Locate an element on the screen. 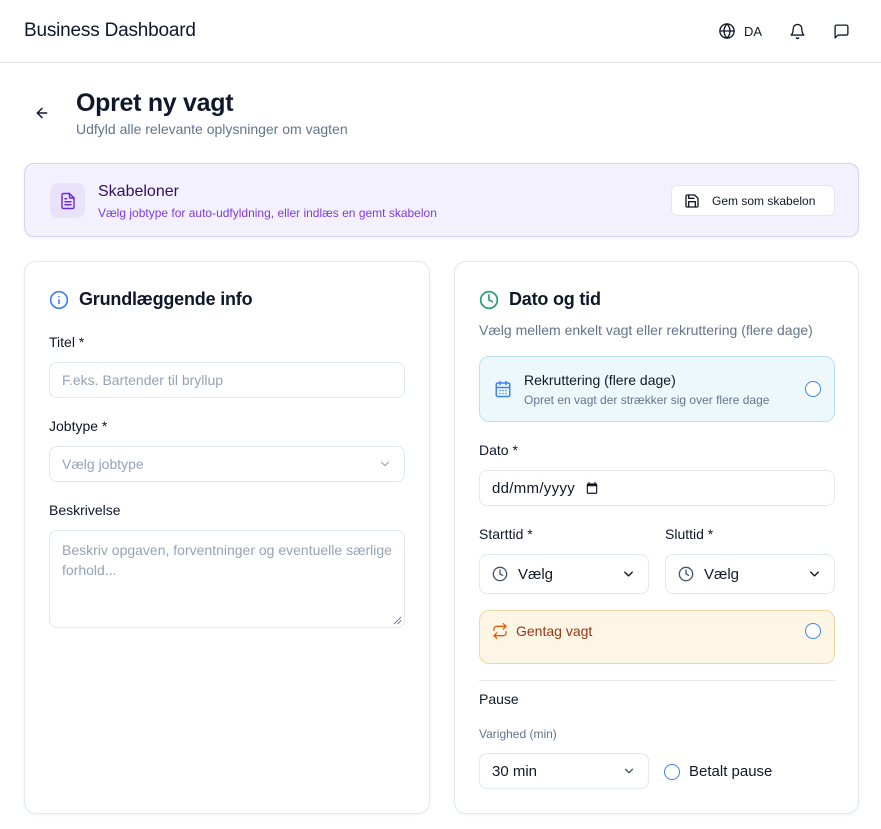  page-title: Opret ny vagt is located at coordinates (155, 103).